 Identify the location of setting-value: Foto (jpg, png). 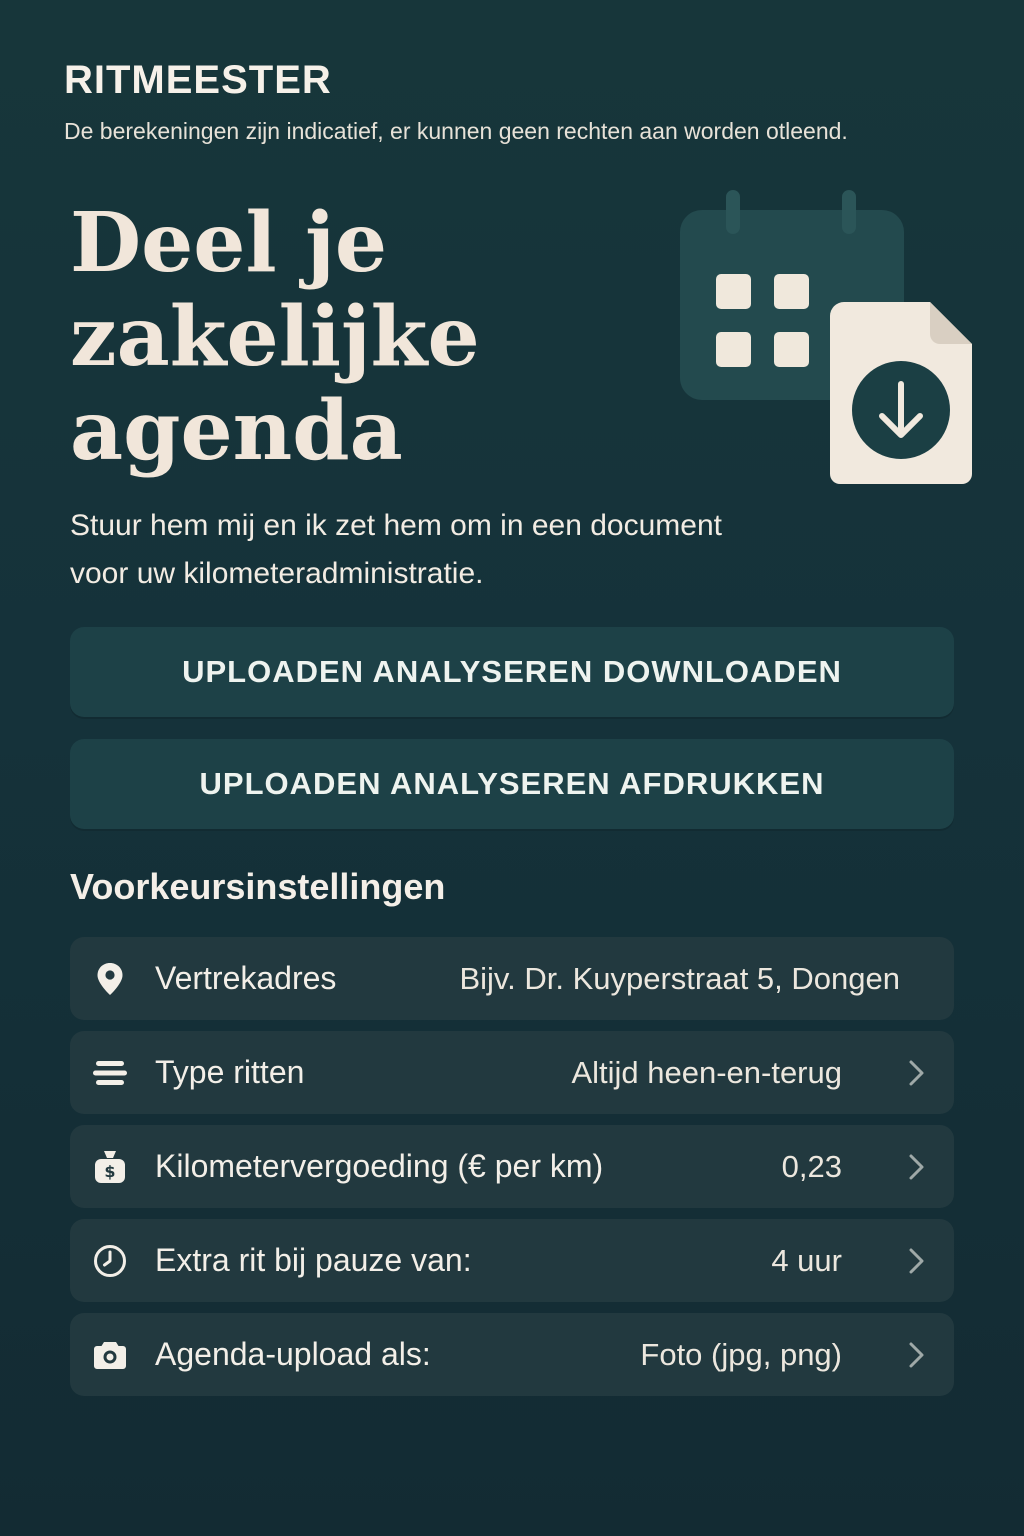
(741, 1354).